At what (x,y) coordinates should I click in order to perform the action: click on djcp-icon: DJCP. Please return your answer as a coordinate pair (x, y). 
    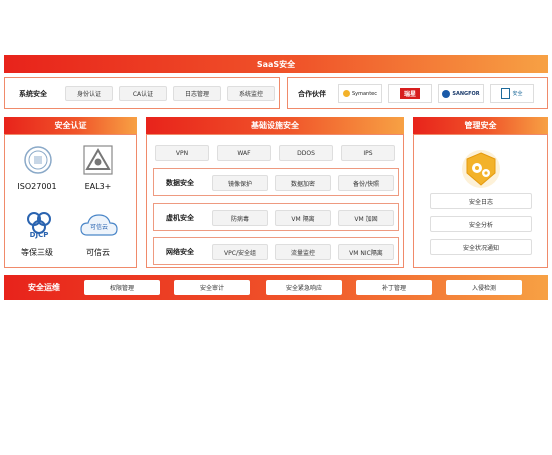
    Looking at the image, I should click on (39, 225).